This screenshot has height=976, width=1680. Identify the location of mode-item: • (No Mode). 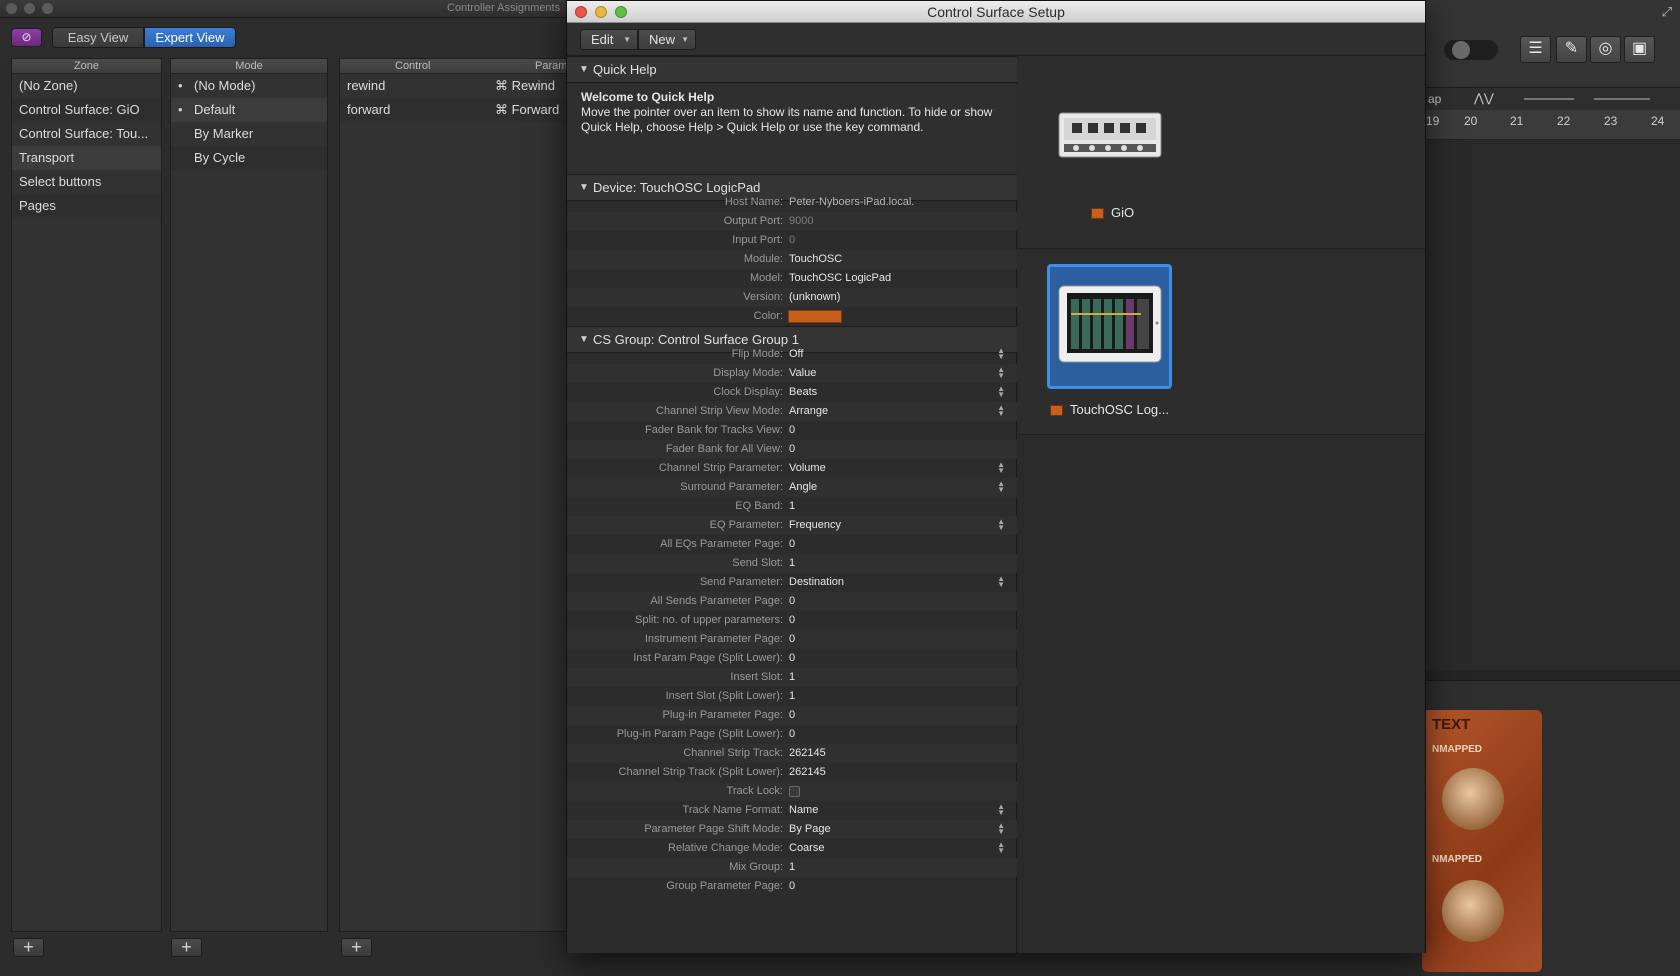
(249, 86).